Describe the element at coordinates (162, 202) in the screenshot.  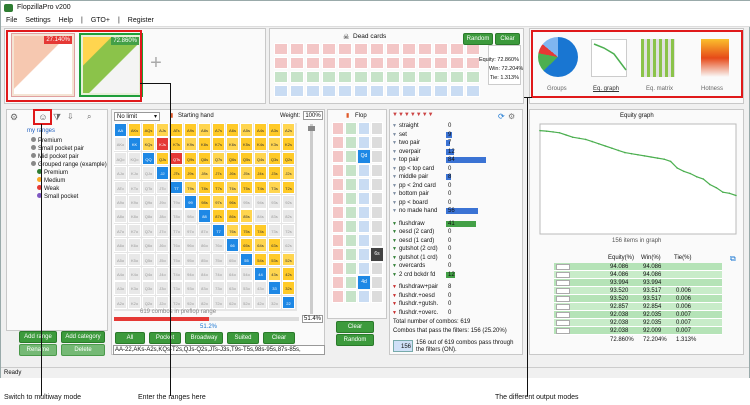
I see `hand-cell: J9o` at that location.